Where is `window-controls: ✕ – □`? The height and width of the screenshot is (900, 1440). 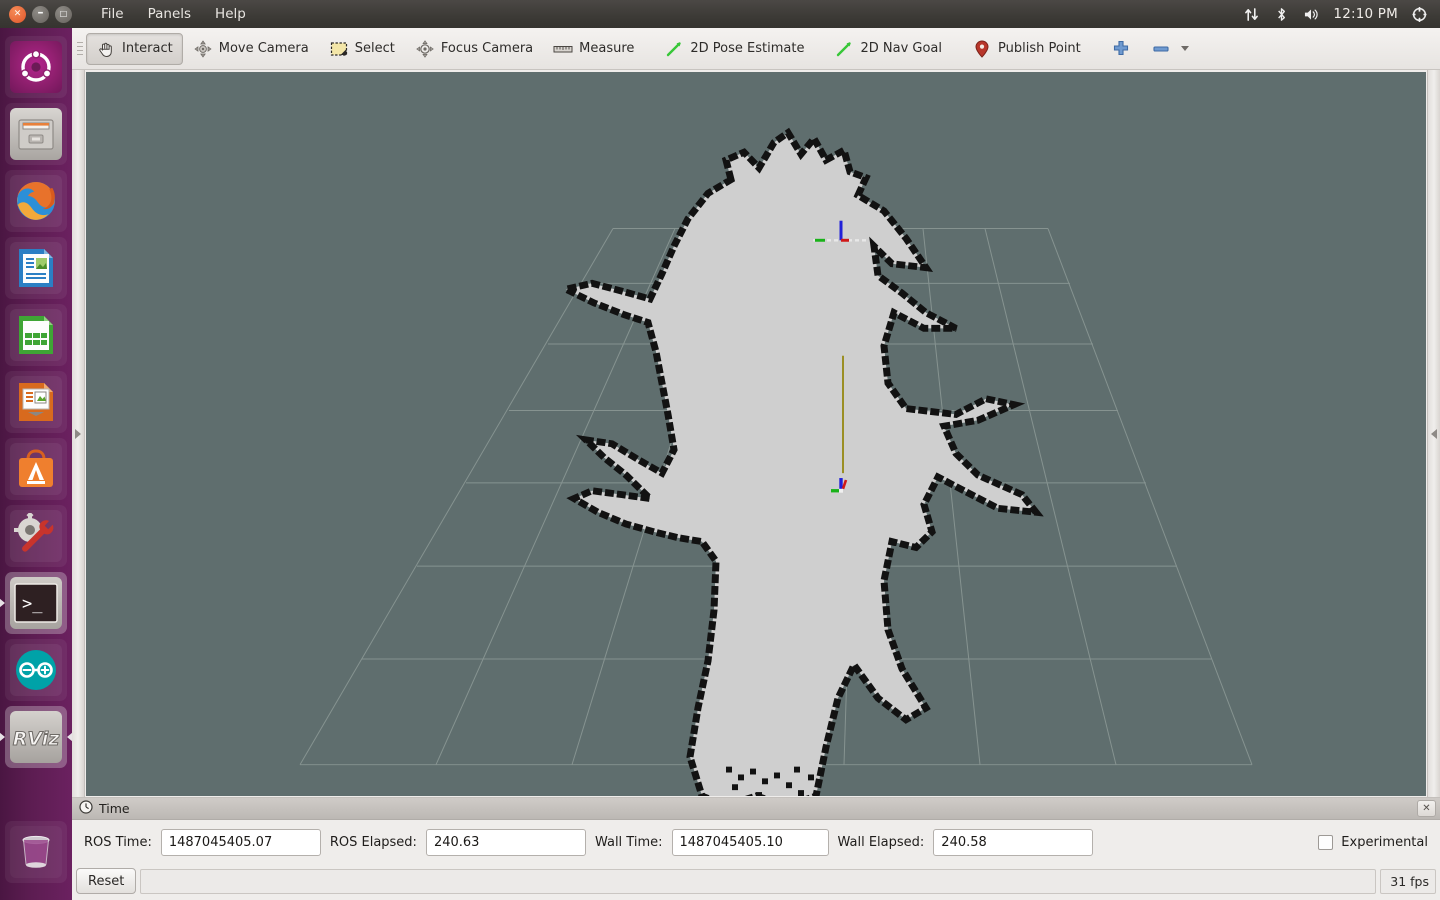
window-controls: ✕ – □ is located at coordinates (36, 14).